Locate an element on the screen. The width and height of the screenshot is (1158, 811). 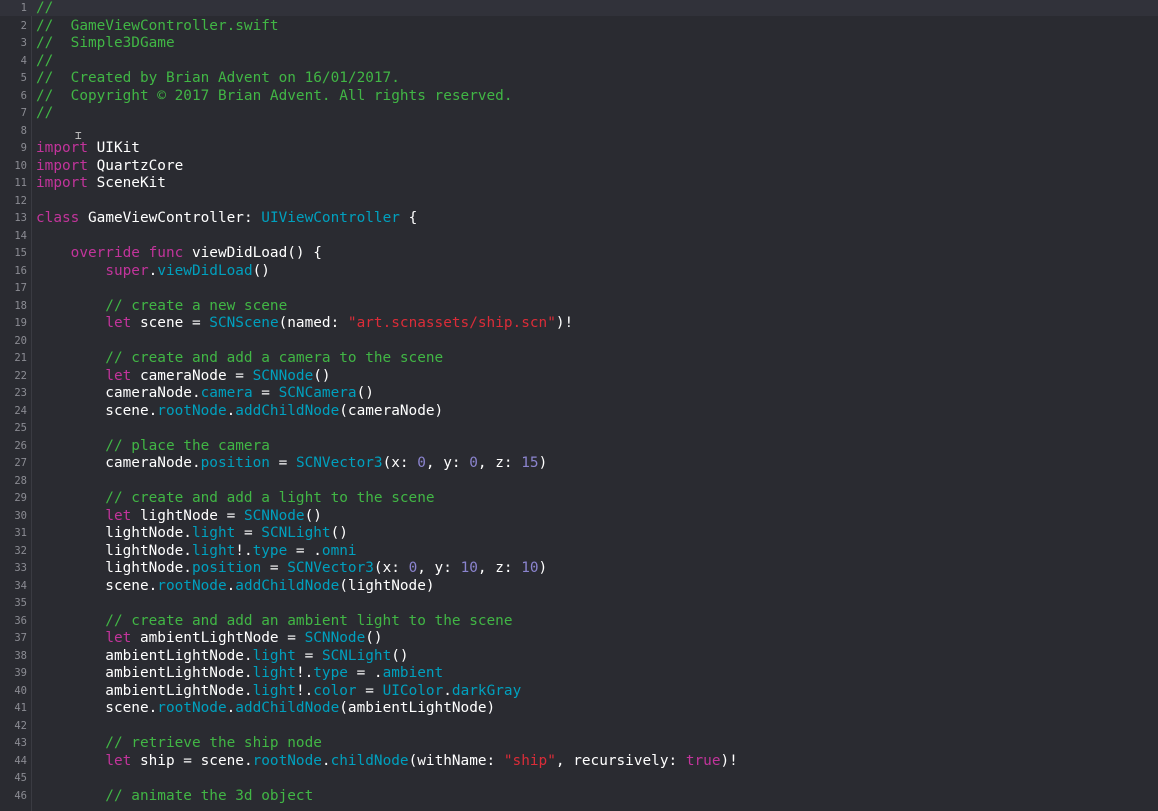
code-text: scene.rootNode.addChildNode(lightNode) is located at coordinates (235, 587).